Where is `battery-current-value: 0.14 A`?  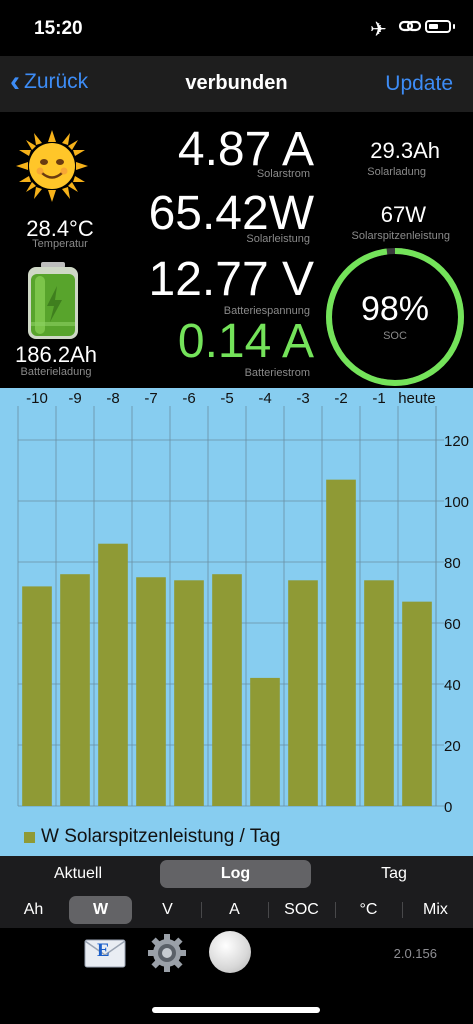
battery-current-value: 0.14 A is located at coordinates (245, 341).